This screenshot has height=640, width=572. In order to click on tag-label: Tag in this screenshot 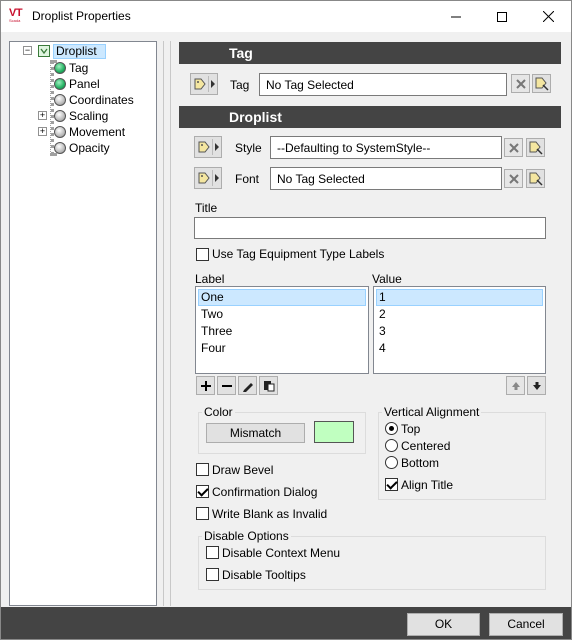, I will do `click(240, 85)`.